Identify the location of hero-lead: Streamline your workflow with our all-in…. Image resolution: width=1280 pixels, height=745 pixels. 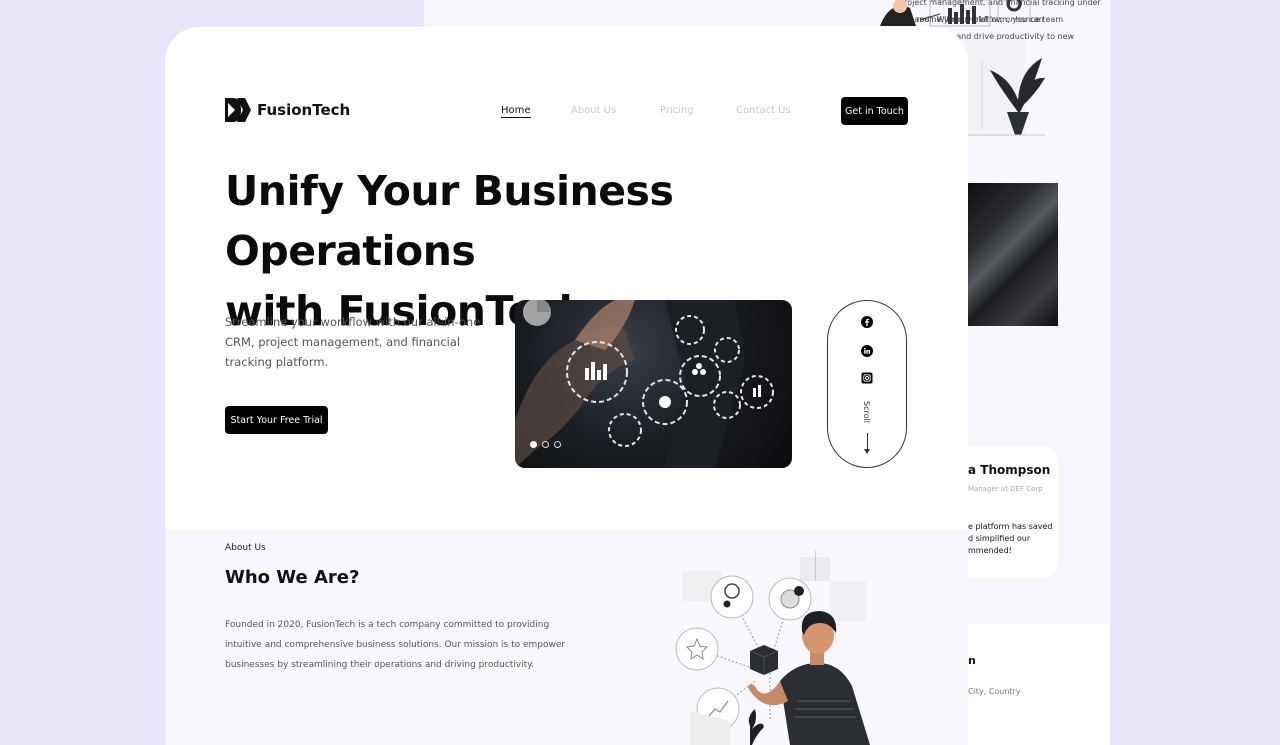
(353, 342).